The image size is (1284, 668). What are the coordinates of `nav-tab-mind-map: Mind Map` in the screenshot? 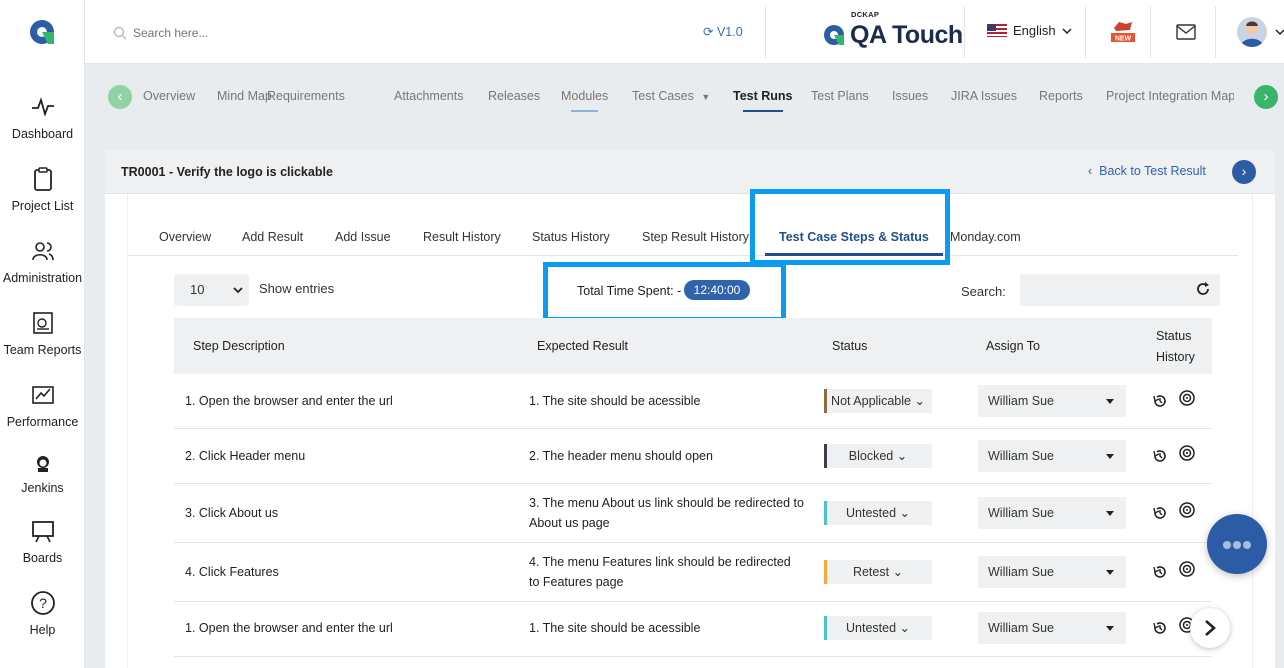 It's located at (244, 96).